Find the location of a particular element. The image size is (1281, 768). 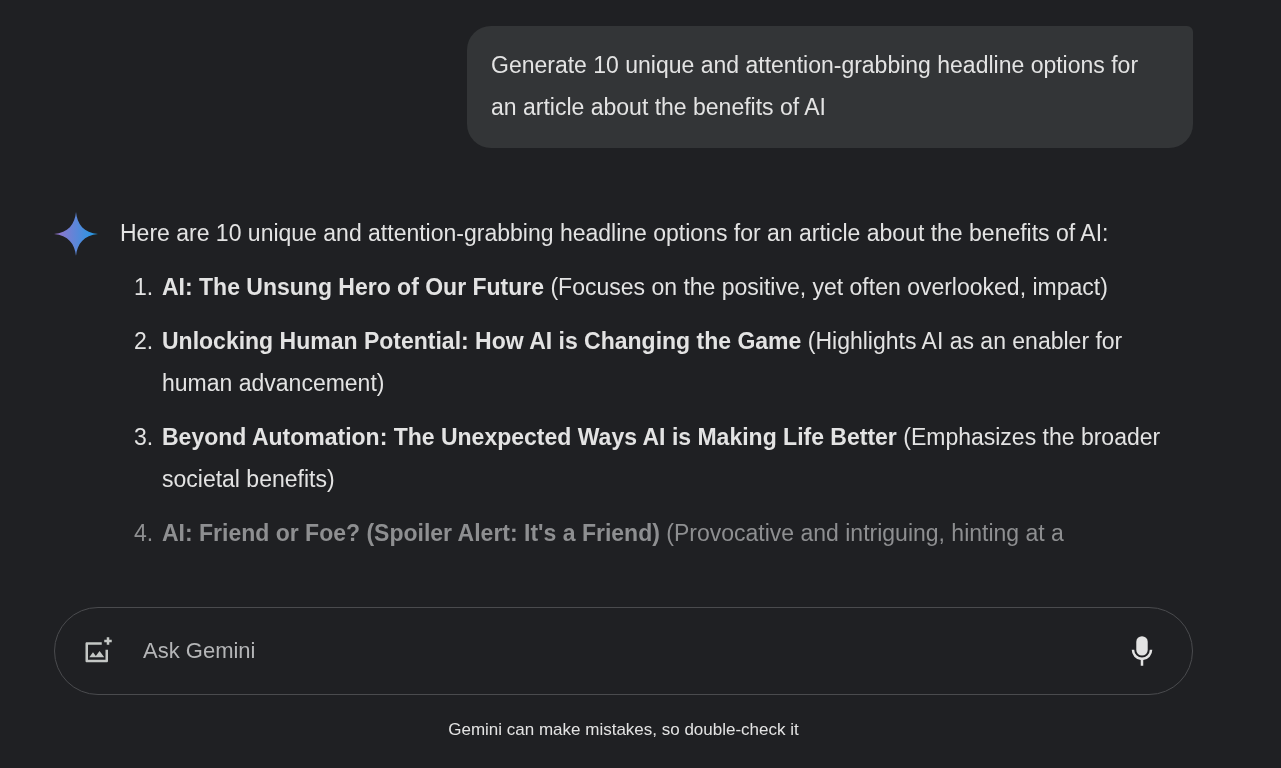

headline-option: AI: Friend or Foe? (Spoiler Alert: It's a Friend) (Provocative and intriguing, hinting at a is located at coordinates (613, 533).